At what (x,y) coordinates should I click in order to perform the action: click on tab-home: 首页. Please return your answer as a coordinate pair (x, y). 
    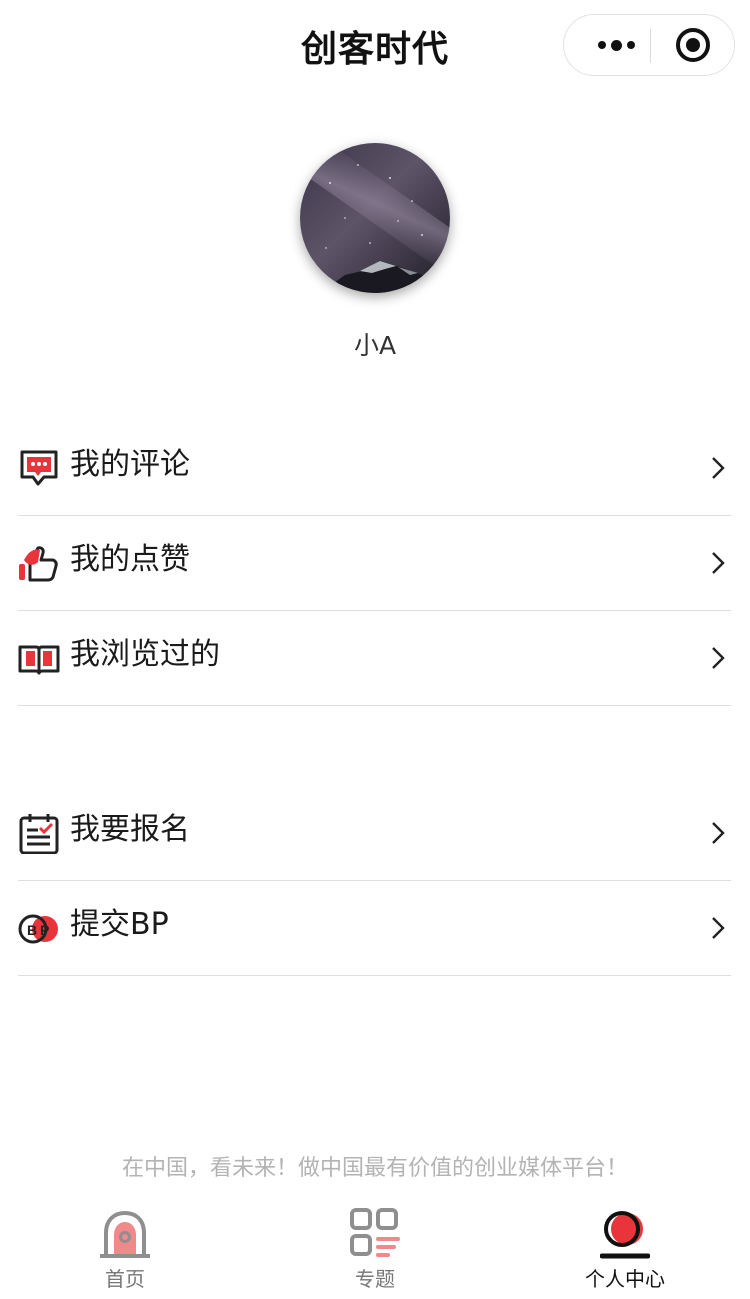
    Looking at the image, I should click on (125, 1250).